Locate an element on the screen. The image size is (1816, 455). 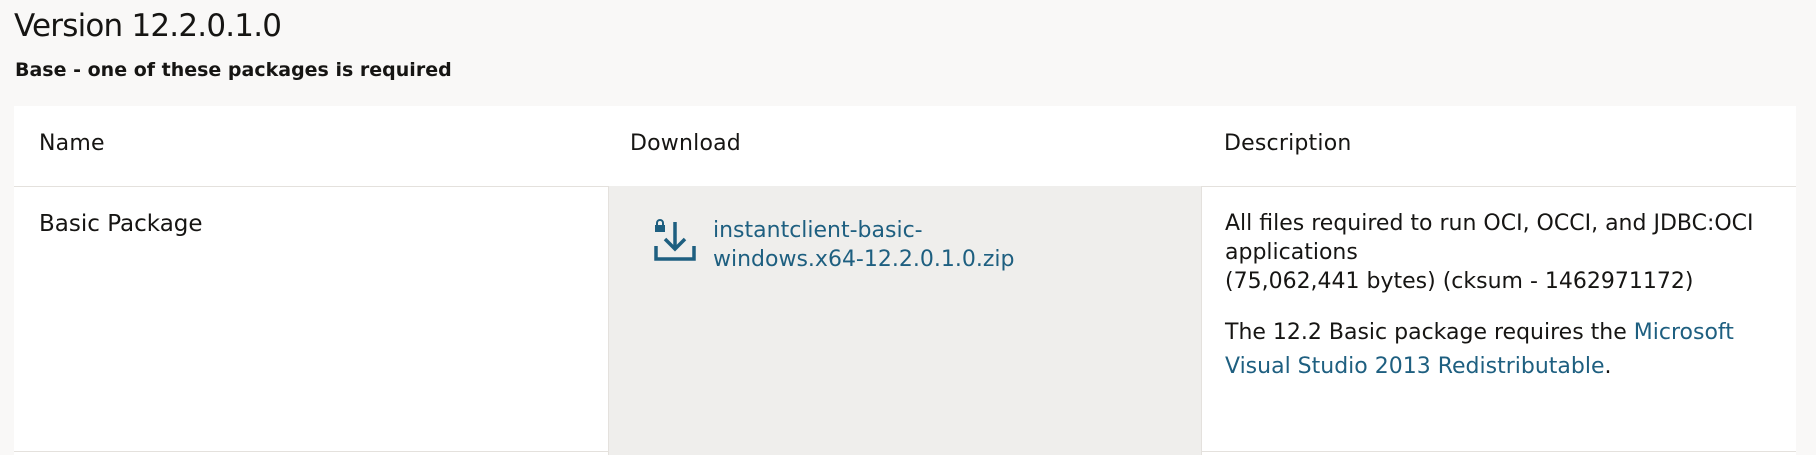
page-title: Version 12.2.0.1.0 is located at coordinates (148, 26).